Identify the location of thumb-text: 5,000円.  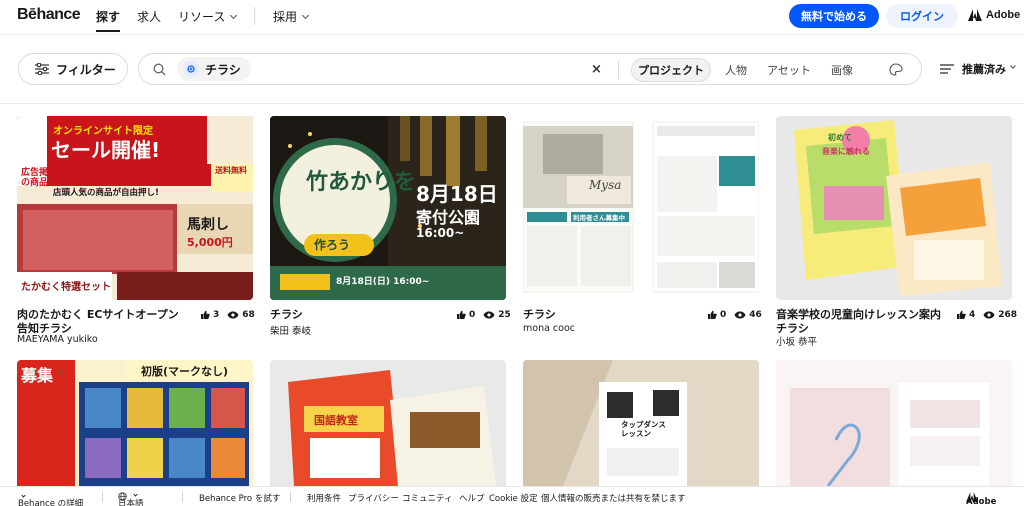
(210, 242).